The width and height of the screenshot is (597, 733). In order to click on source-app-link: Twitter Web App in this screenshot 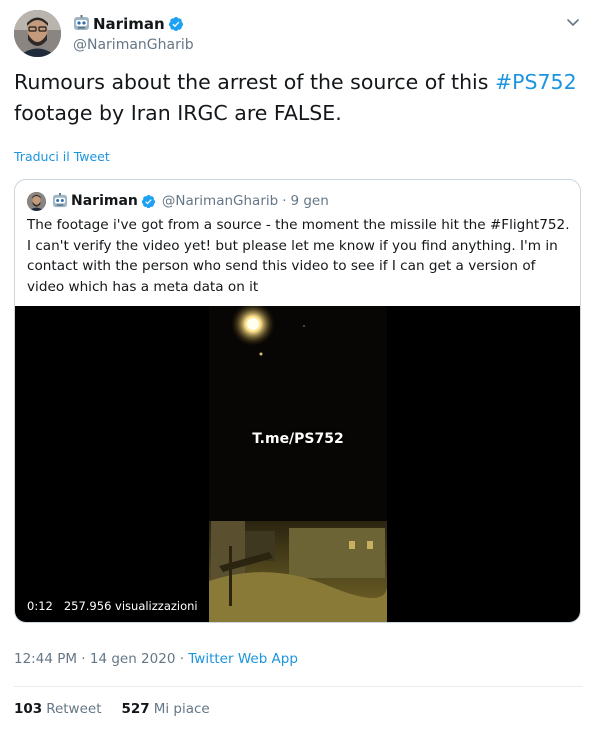, I will do `click(243, 659)`.